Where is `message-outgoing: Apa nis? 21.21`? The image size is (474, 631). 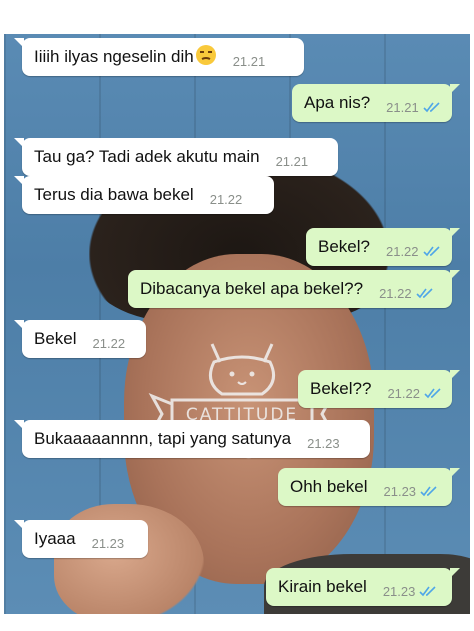 message-outgoing: Apa nis? 21.21 is located at coordinates (376, 103).